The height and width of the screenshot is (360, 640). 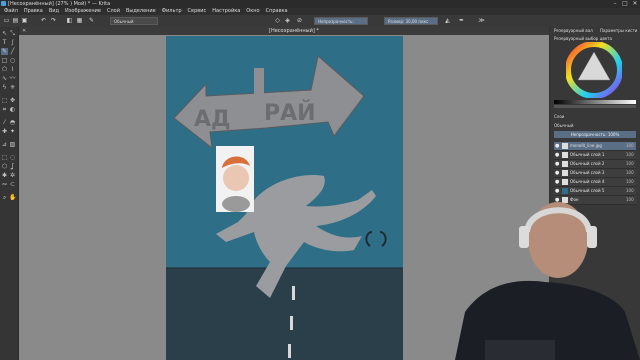 I want to click on rect-select-icon: ⬚, so click(x=4, y=157).